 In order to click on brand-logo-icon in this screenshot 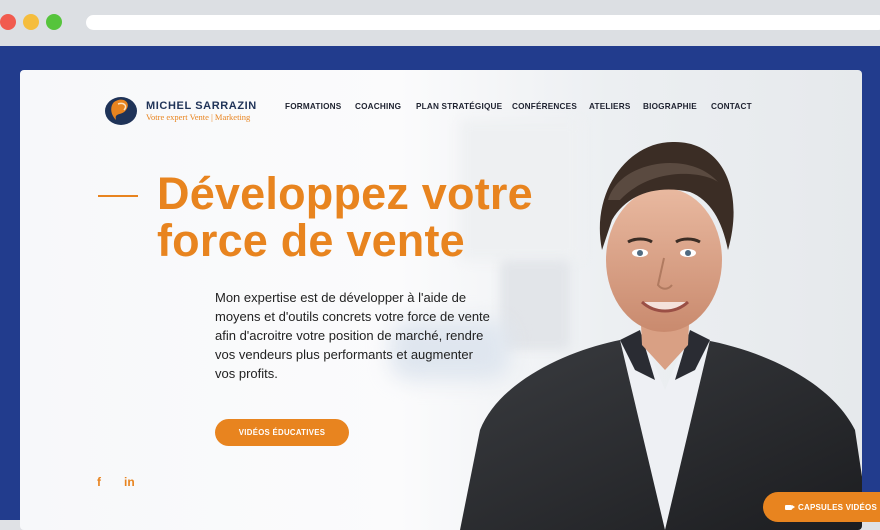, I will do `click(121, 110)`.